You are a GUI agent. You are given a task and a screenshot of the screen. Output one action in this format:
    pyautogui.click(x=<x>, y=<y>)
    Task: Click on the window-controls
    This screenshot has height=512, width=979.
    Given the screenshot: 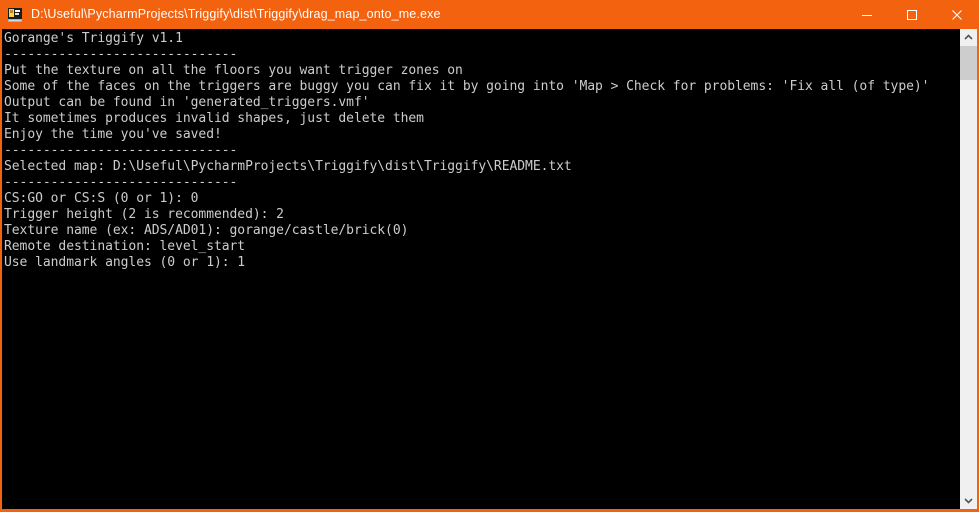 What is the action you would take?
    pyautogui.click(x=911, y=14)
    